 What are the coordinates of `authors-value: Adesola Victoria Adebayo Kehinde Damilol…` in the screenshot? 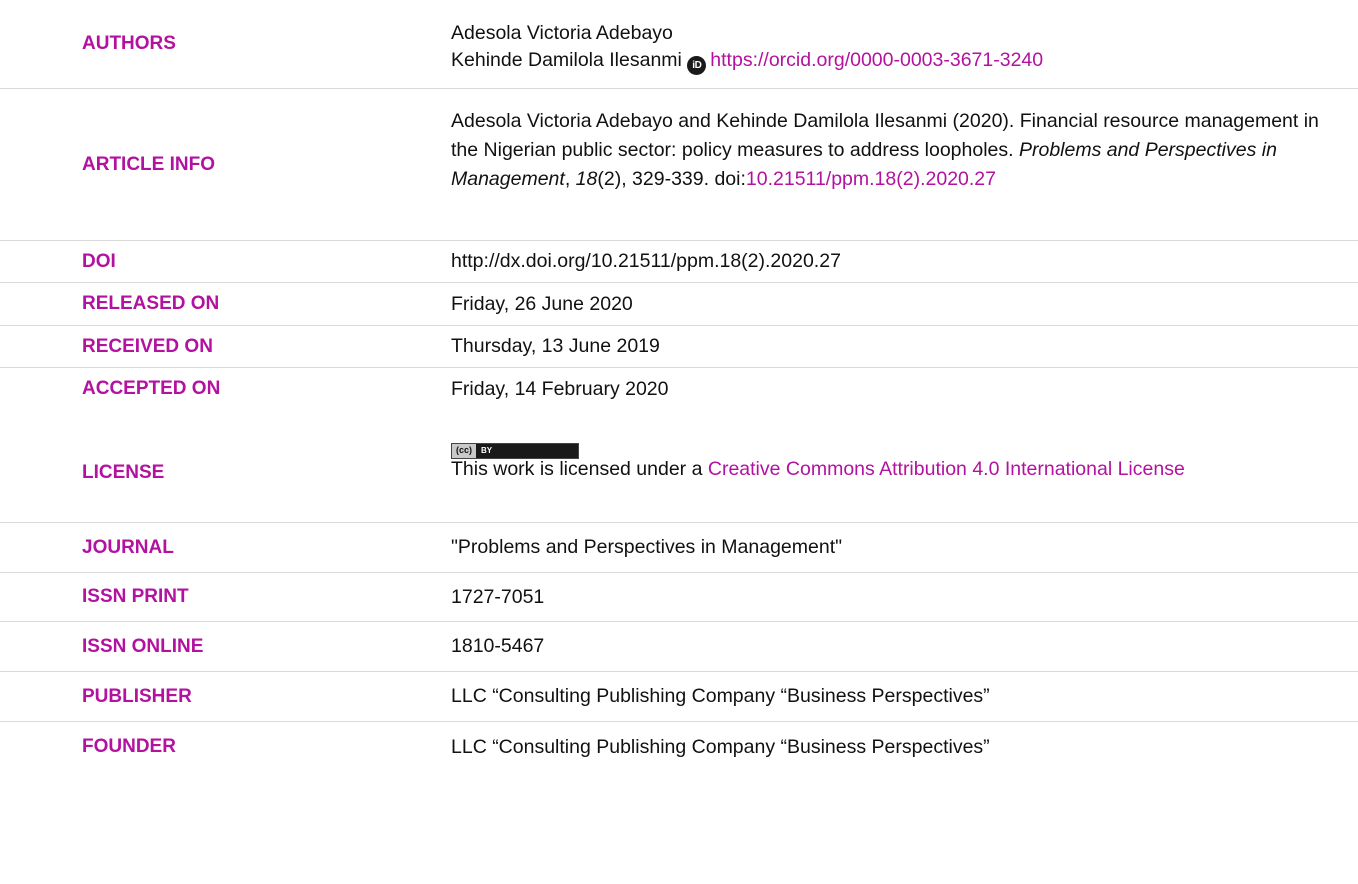 It's located at (899, 47).